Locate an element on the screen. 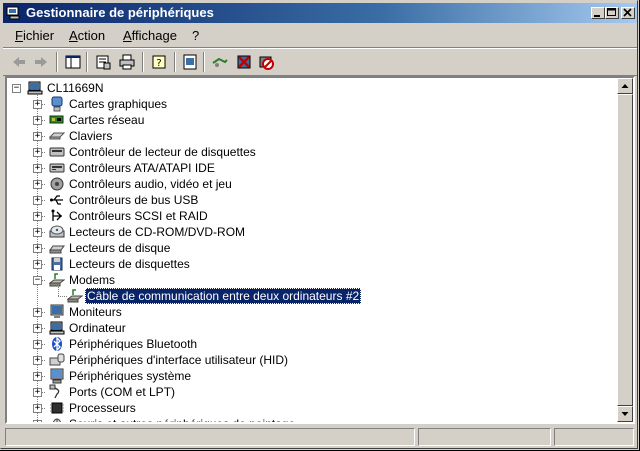  tree-node: + Contrôleurs ATA/ATAPI IDE is located at coordinates (307, 168).